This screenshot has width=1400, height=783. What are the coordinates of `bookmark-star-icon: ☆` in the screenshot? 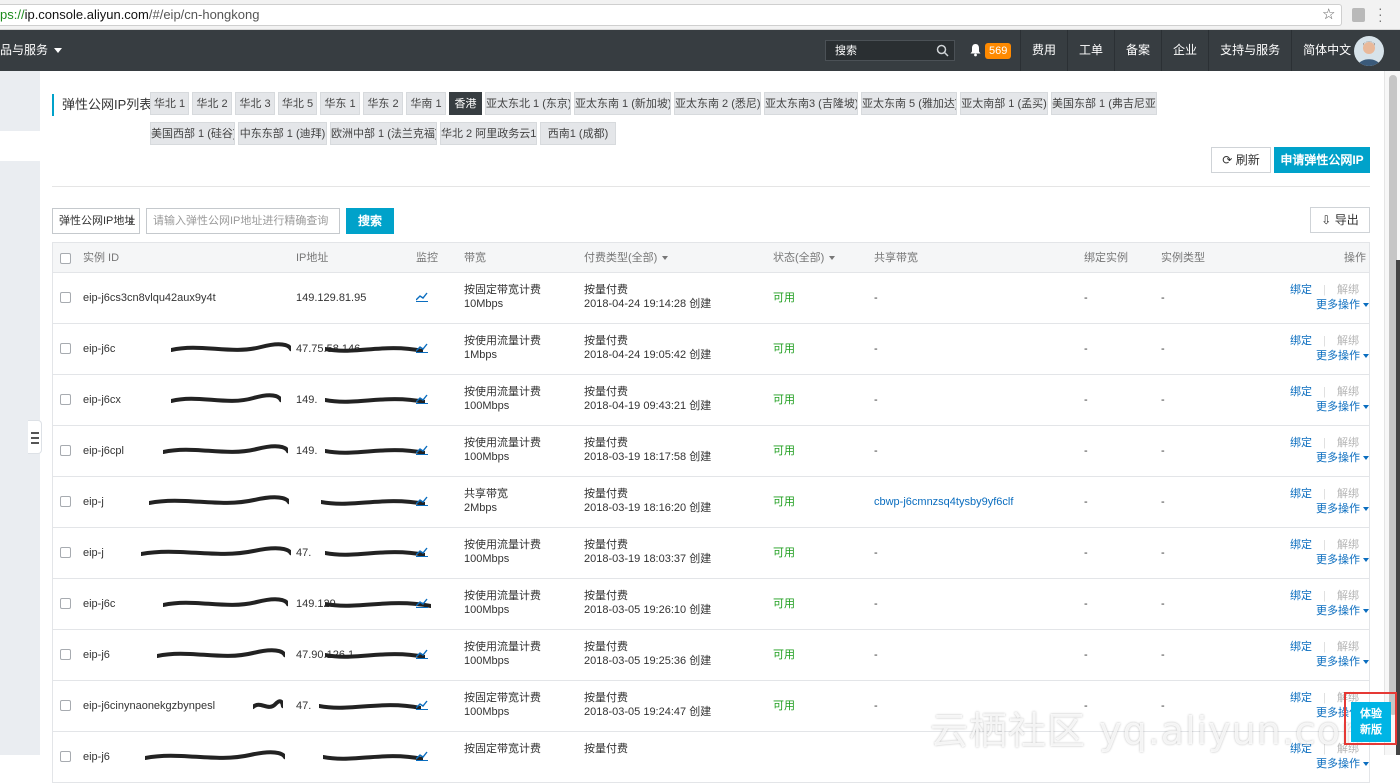 It's located at (1328, 14).